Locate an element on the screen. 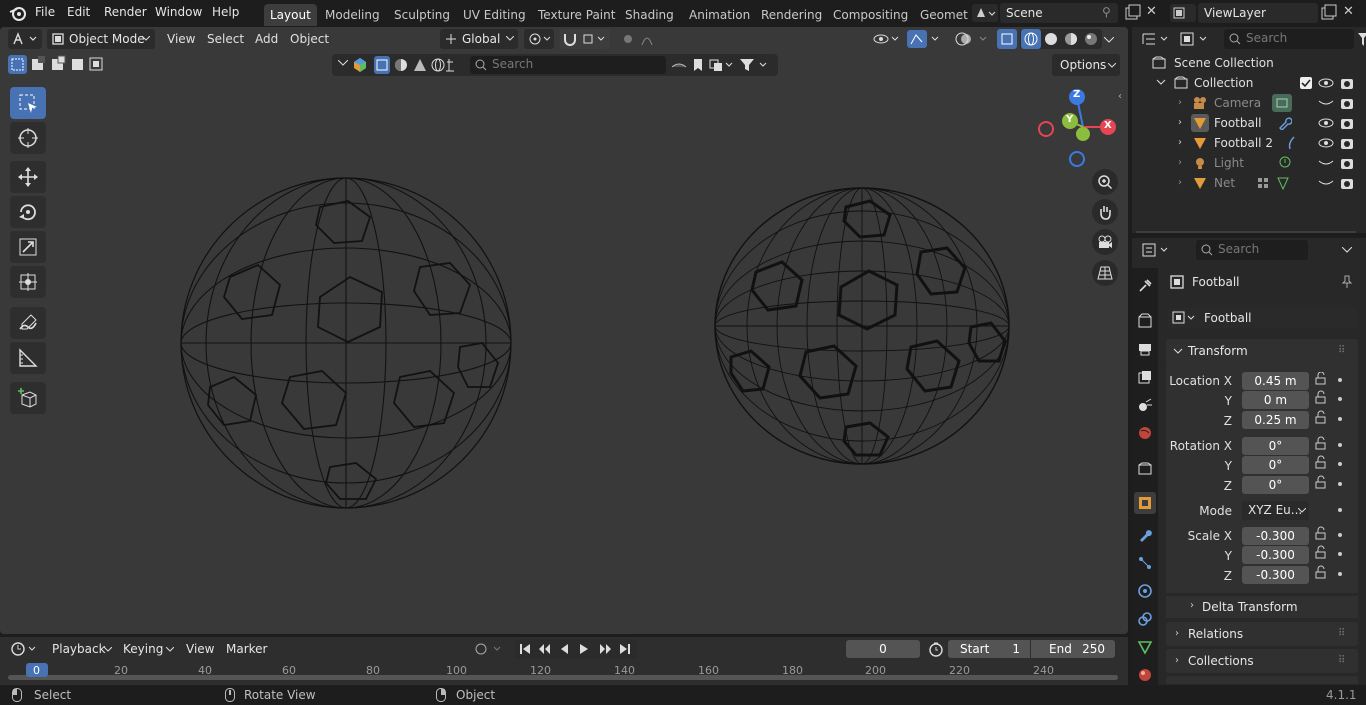 The width and height of the screenshot is (1366, 705). object-name-field: Football is located at coordinates (1263, 318).